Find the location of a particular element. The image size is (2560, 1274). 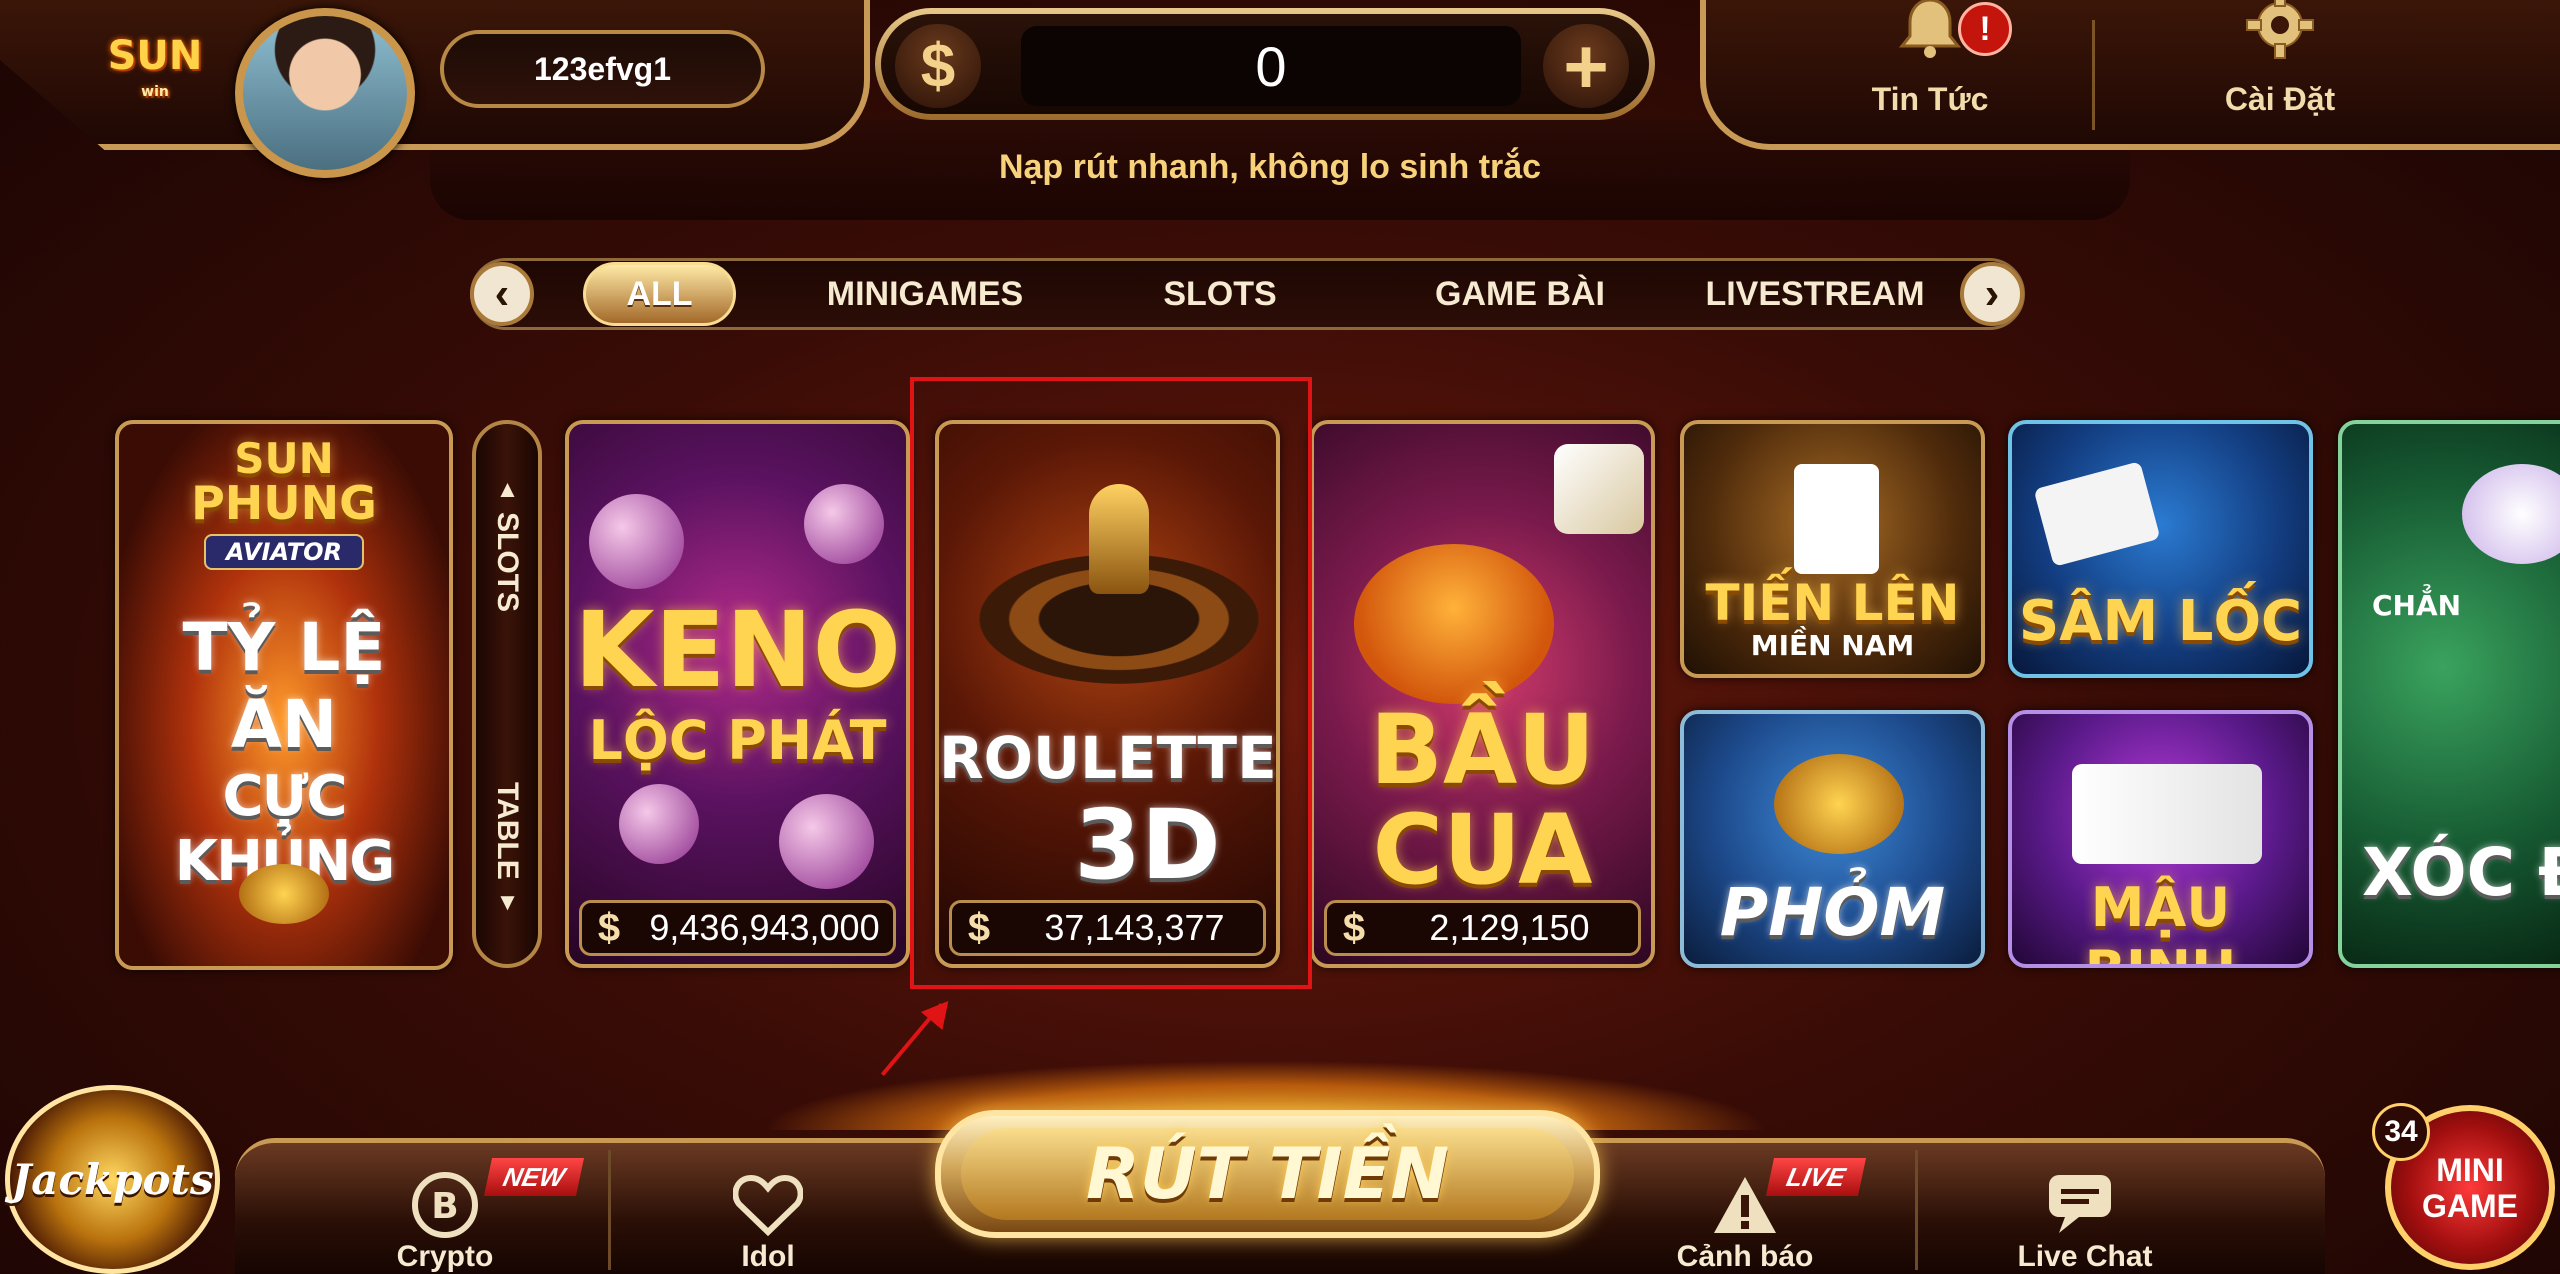

news-alert-badge: ! is located at coordinates (1985, 29).